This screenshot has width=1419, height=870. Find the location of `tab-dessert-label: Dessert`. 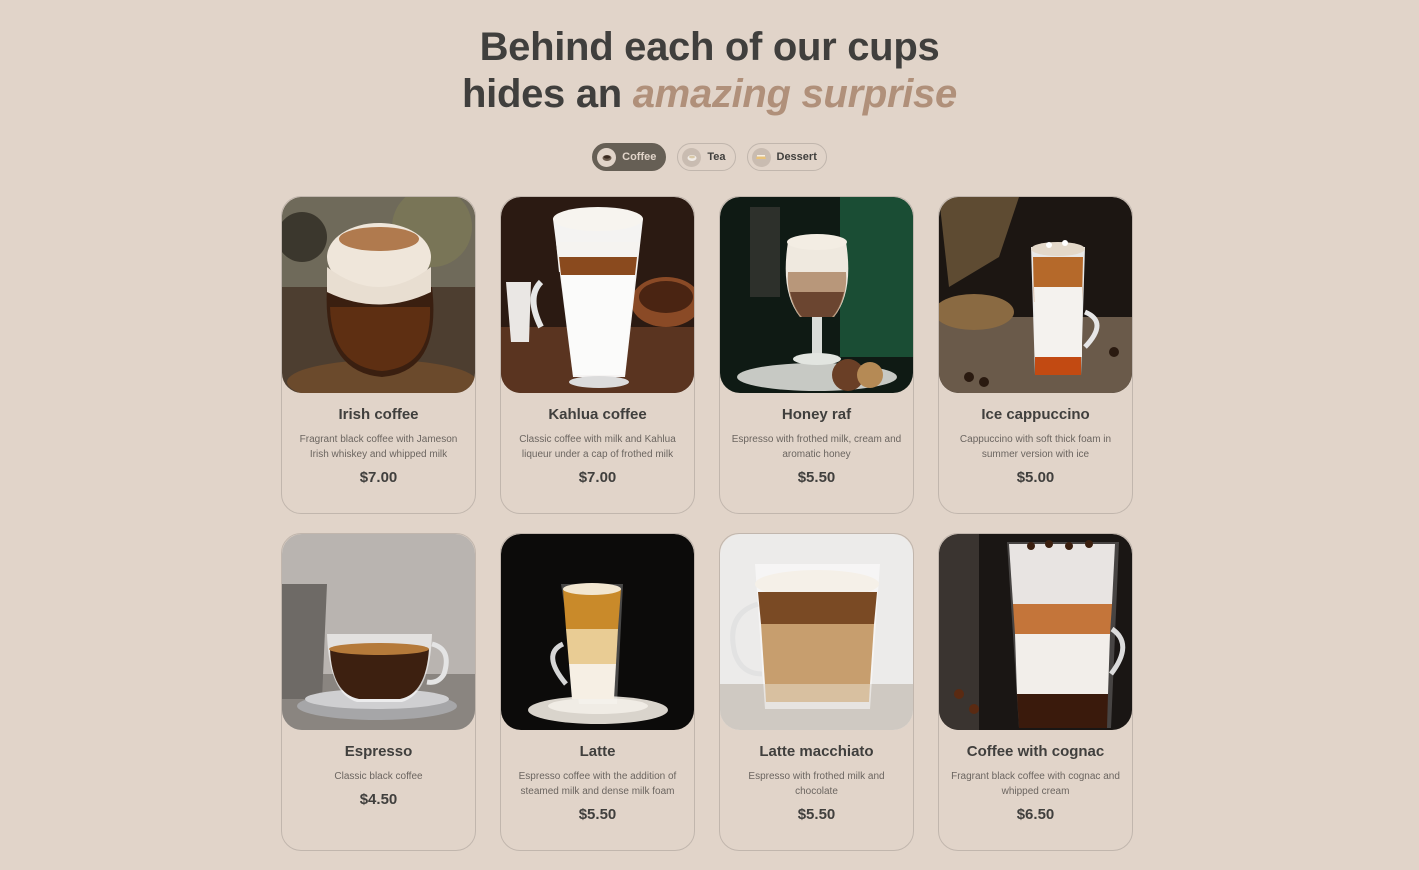

tab-dessert-label: Dessert is located at coordinates (796, 157).